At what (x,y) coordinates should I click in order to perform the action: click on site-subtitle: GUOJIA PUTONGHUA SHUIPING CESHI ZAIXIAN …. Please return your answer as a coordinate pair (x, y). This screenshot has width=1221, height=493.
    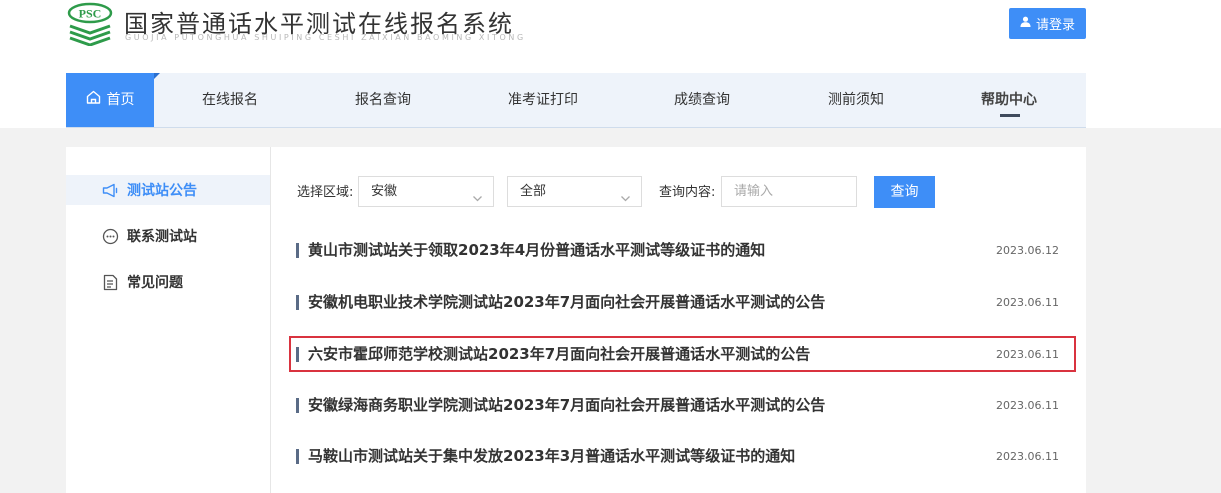
    Looking at the image, I should click on (325, 37).